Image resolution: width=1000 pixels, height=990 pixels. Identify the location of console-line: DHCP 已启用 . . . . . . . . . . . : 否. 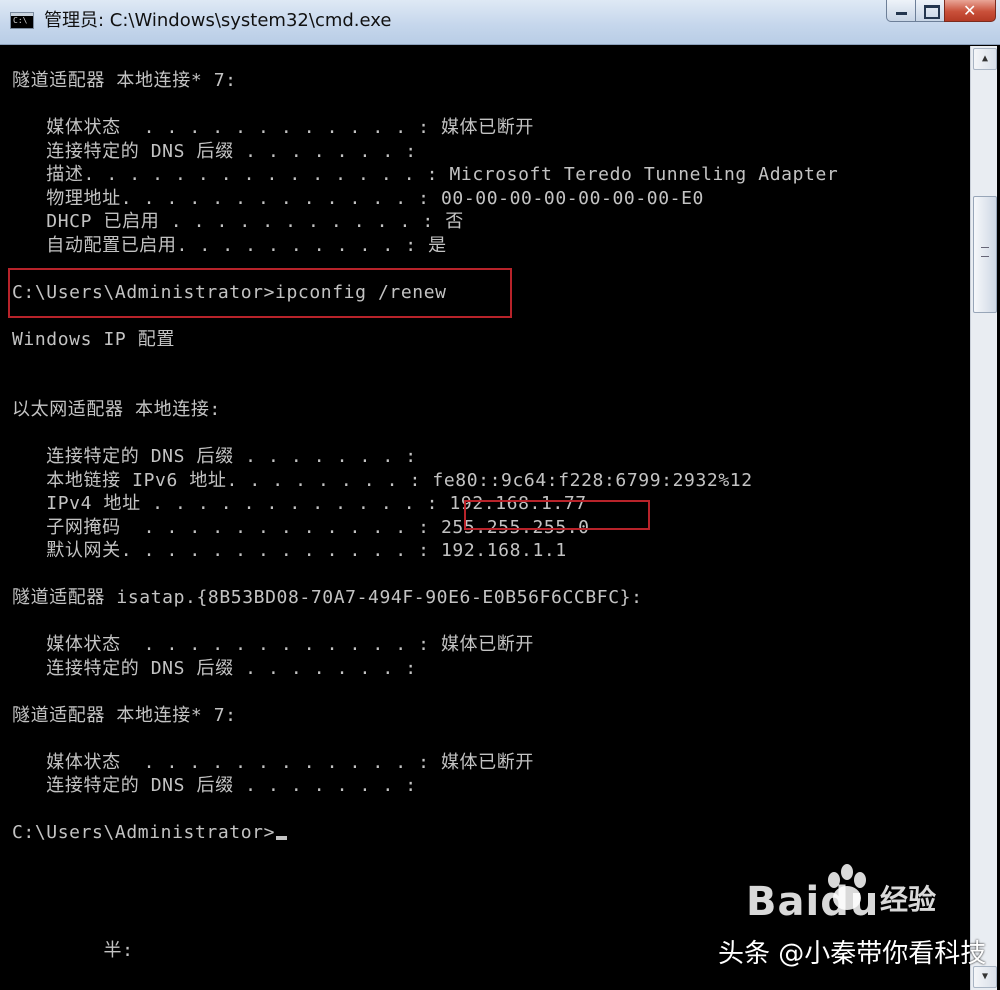
(238, 221).